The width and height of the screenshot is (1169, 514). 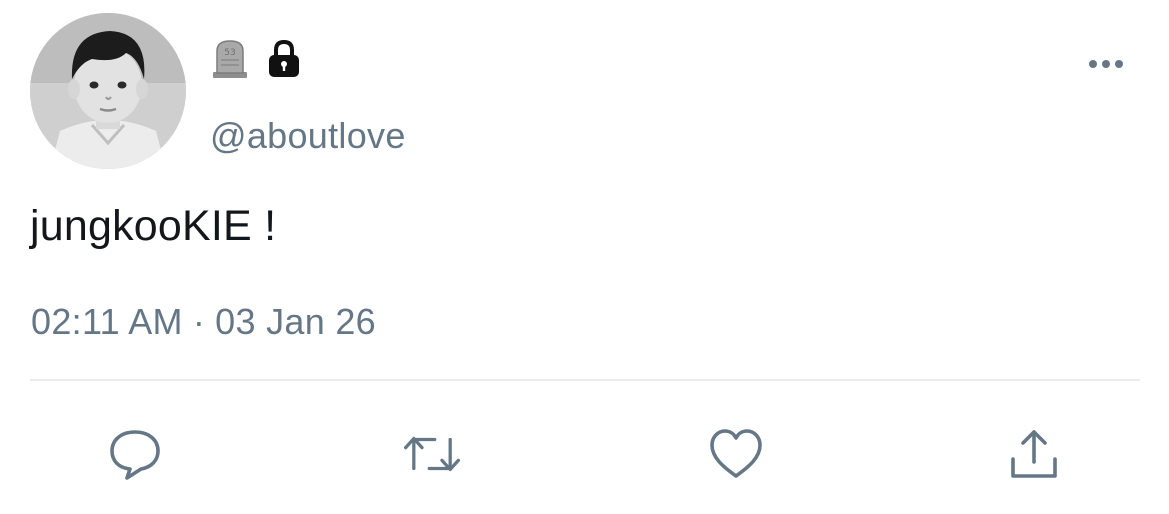 What do you see at coordinates (107, 321) in the screenshot?
I see `tweet-time: 02:11 AM` at bounding box center [107, 321].